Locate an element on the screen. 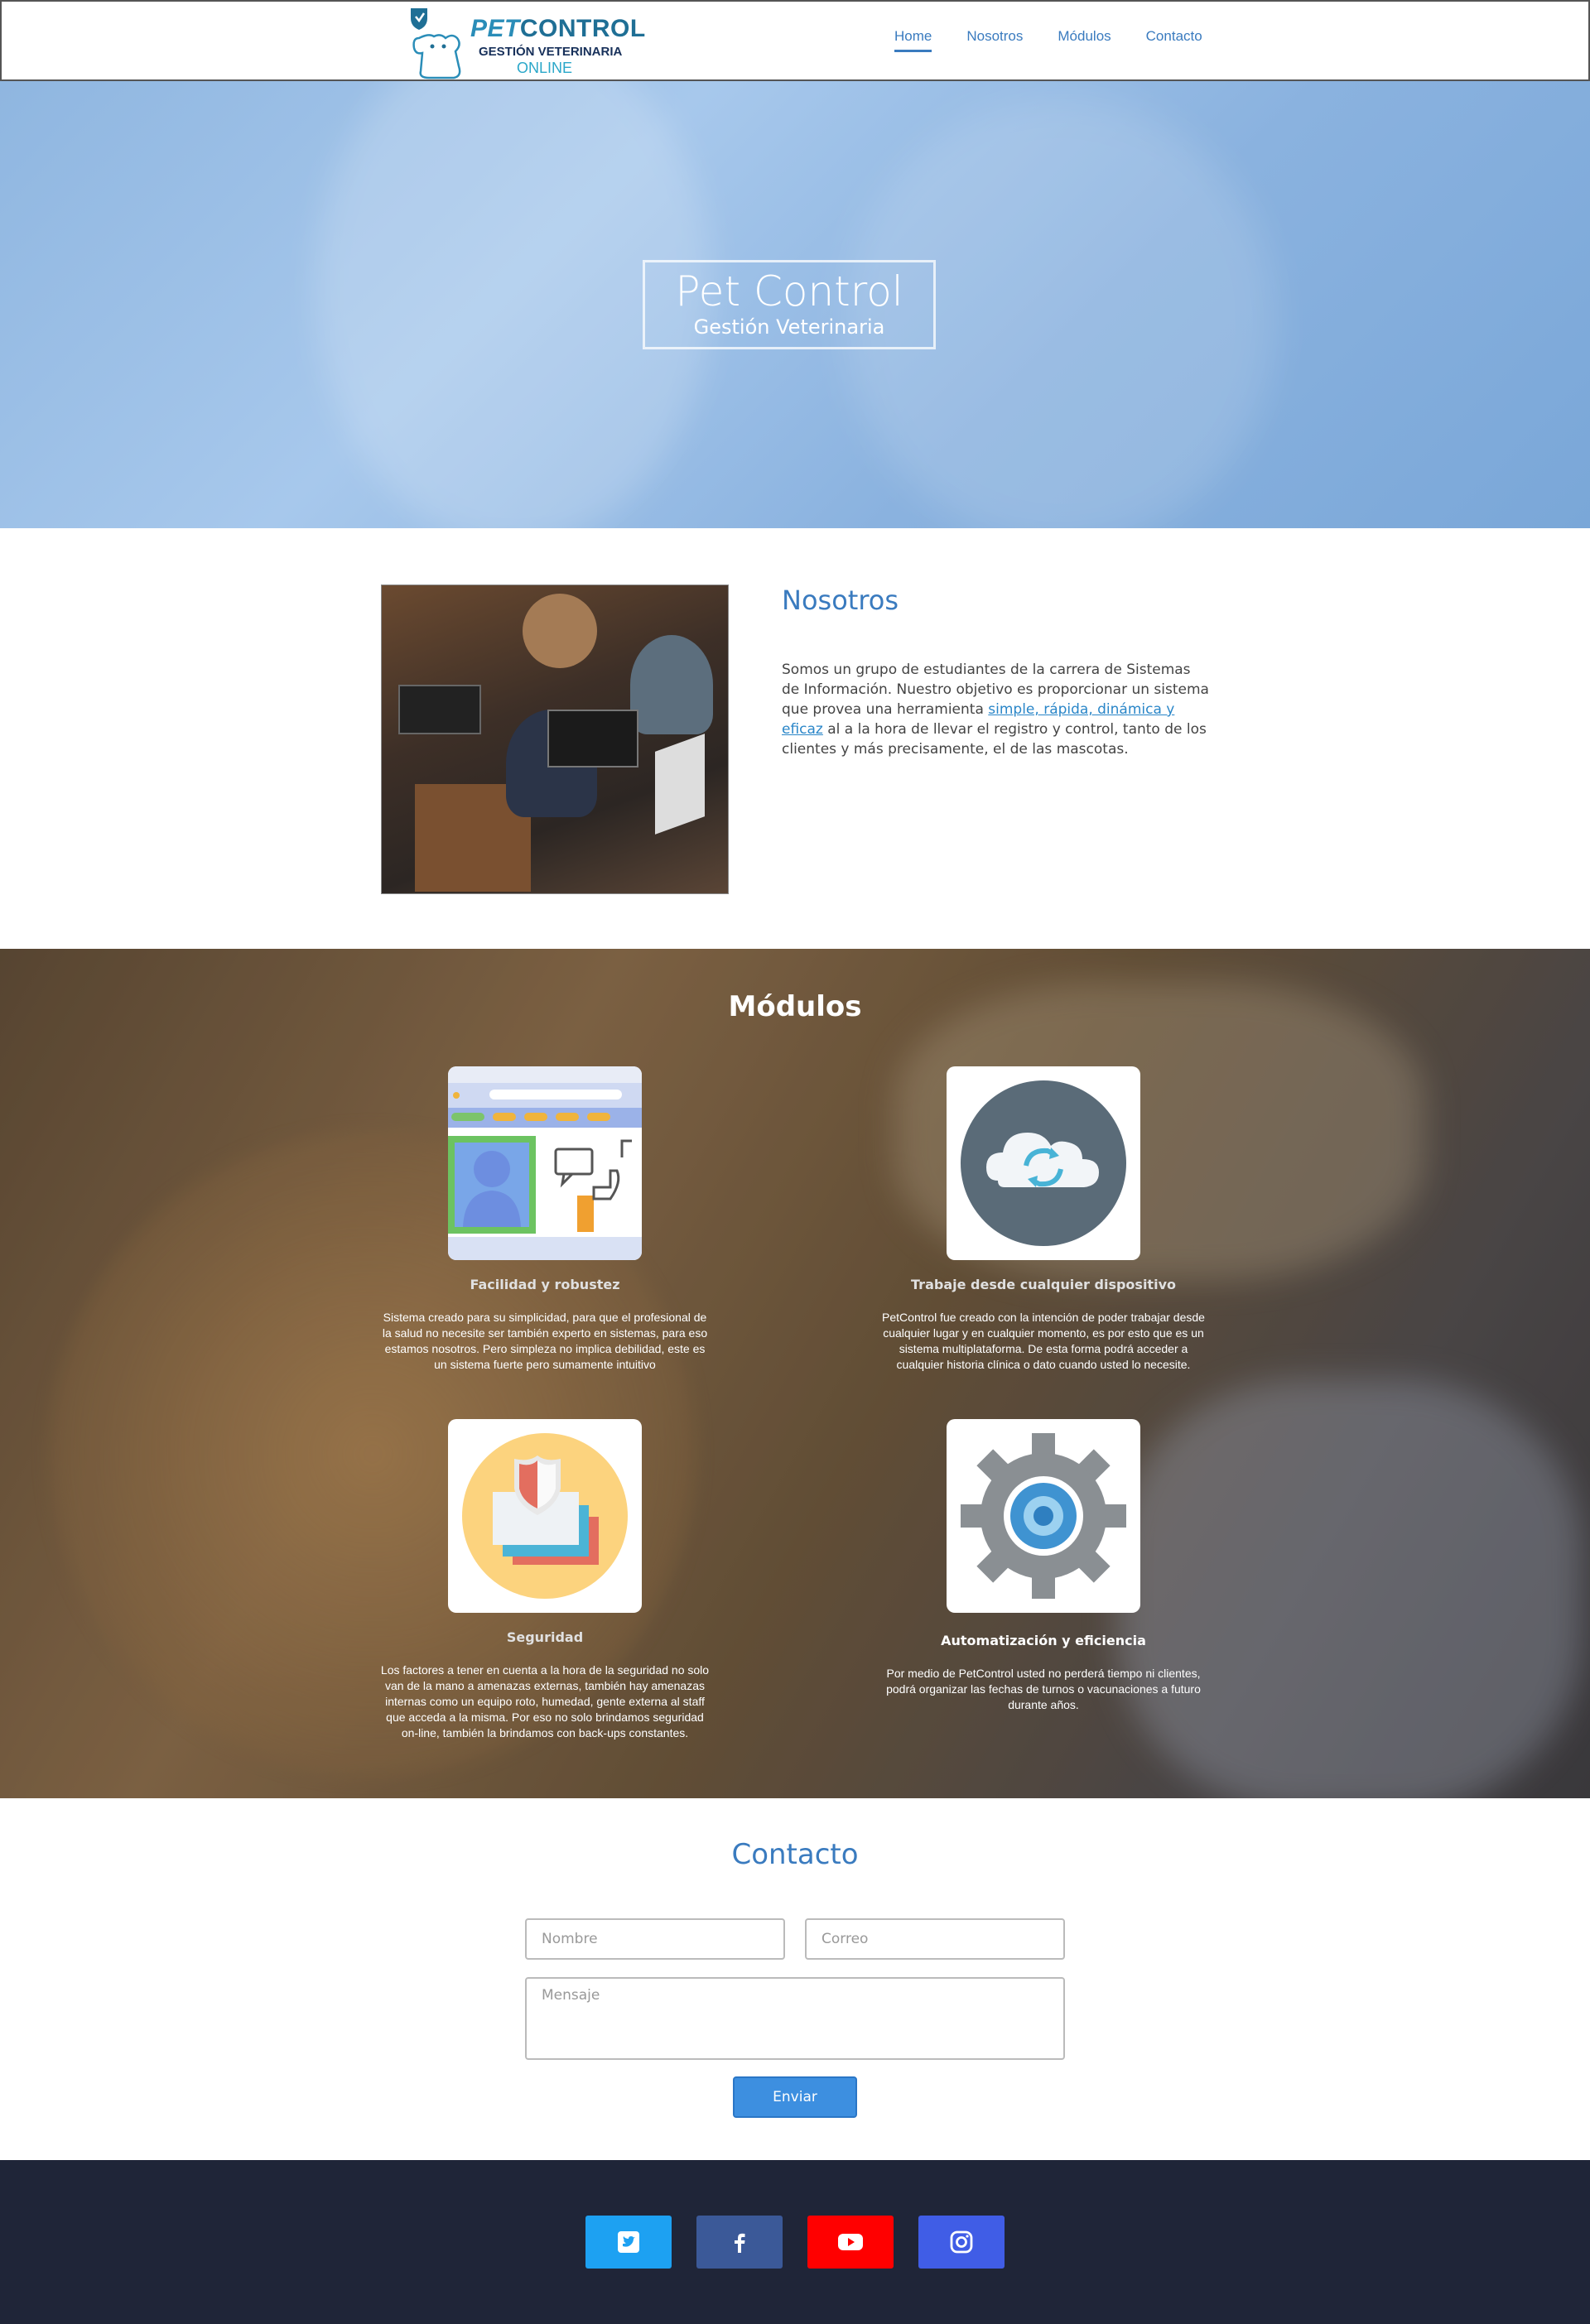  gear-icon is located at coordinates (1043, 1516).